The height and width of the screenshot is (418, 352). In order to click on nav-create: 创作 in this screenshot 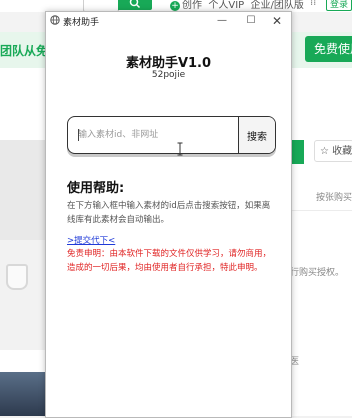, I will do `click(192, 5)`.